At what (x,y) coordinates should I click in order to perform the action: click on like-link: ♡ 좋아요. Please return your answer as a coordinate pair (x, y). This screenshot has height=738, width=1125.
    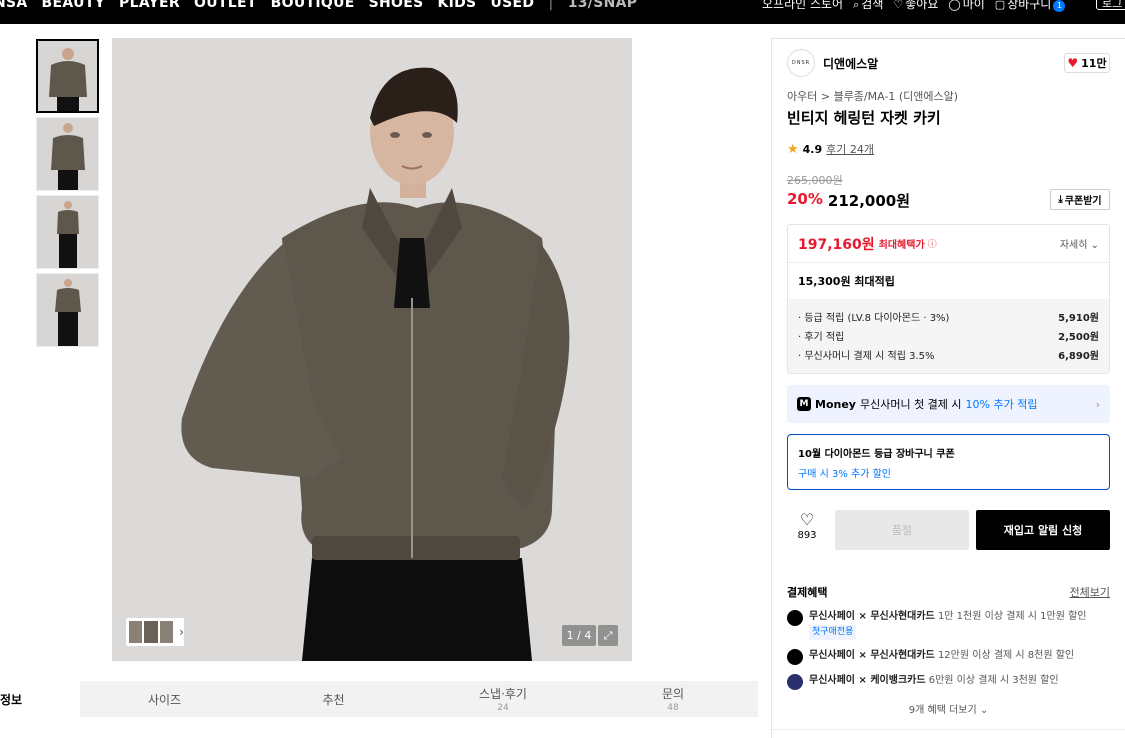
    Looking at the image, I should click on (915, 6).